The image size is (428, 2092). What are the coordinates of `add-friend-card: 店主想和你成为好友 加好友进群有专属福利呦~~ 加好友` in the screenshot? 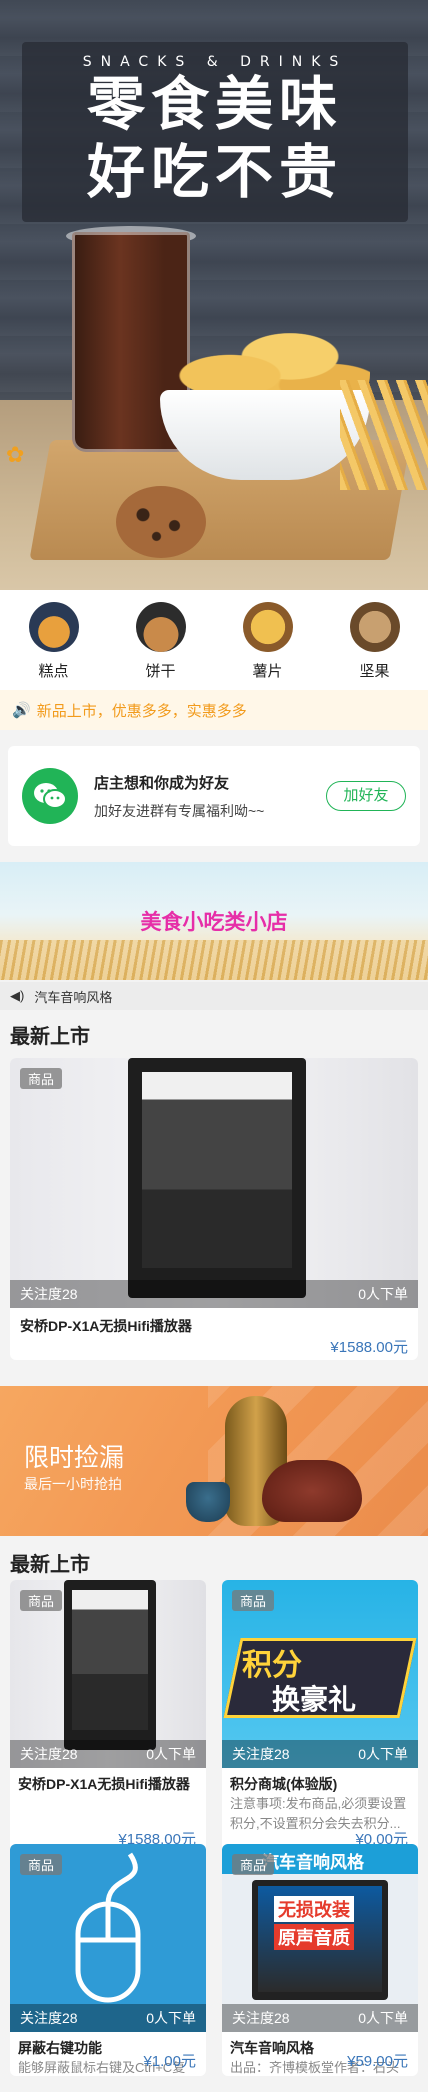 It's located at (214, 796).